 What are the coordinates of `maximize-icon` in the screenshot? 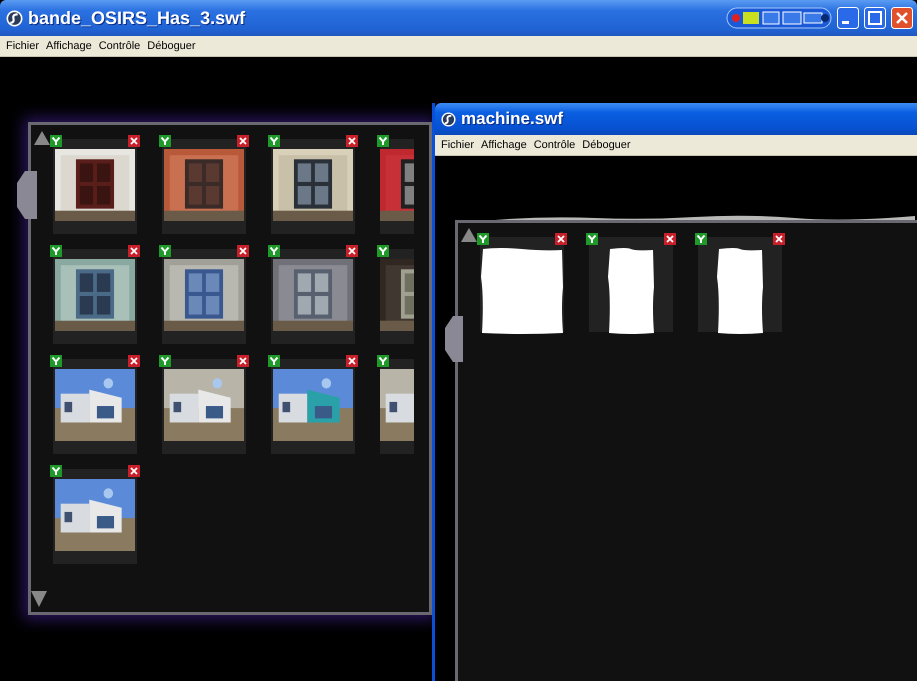 It's located at (875, 18).